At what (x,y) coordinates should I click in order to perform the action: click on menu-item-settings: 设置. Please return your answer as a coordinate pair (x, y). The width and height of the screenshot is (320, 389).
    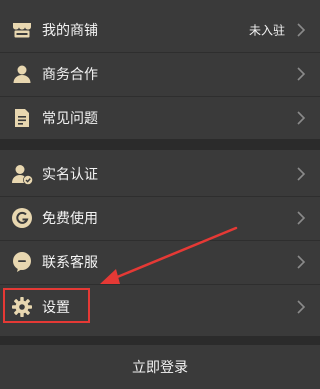
    Looking at the image, I should click on (160, 307).